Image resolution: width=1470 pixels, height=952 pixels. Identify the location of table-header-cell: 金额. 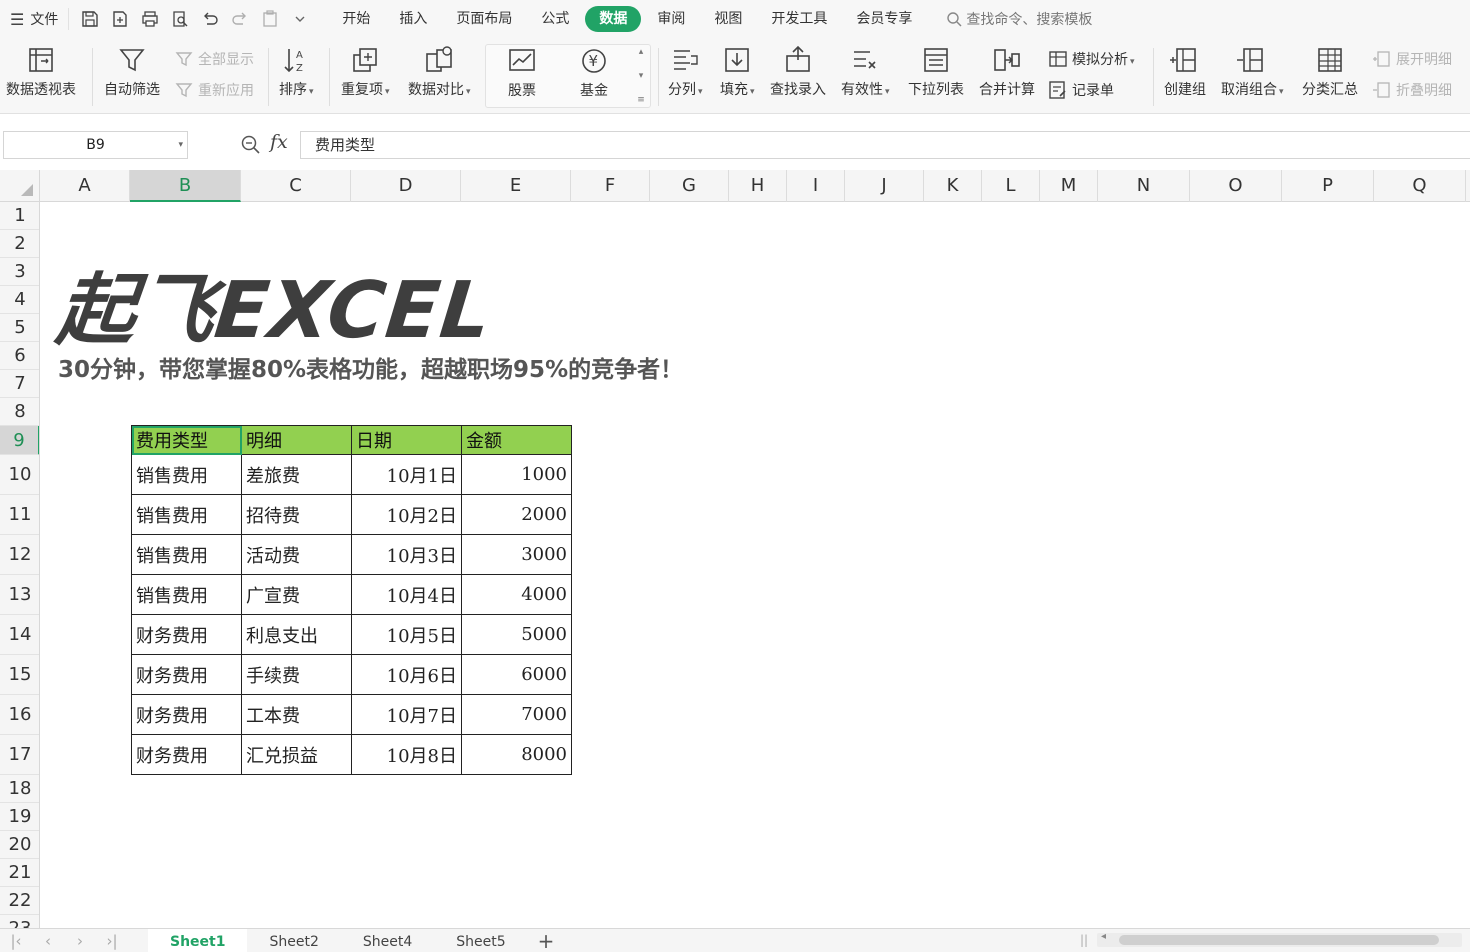
(516, 440).